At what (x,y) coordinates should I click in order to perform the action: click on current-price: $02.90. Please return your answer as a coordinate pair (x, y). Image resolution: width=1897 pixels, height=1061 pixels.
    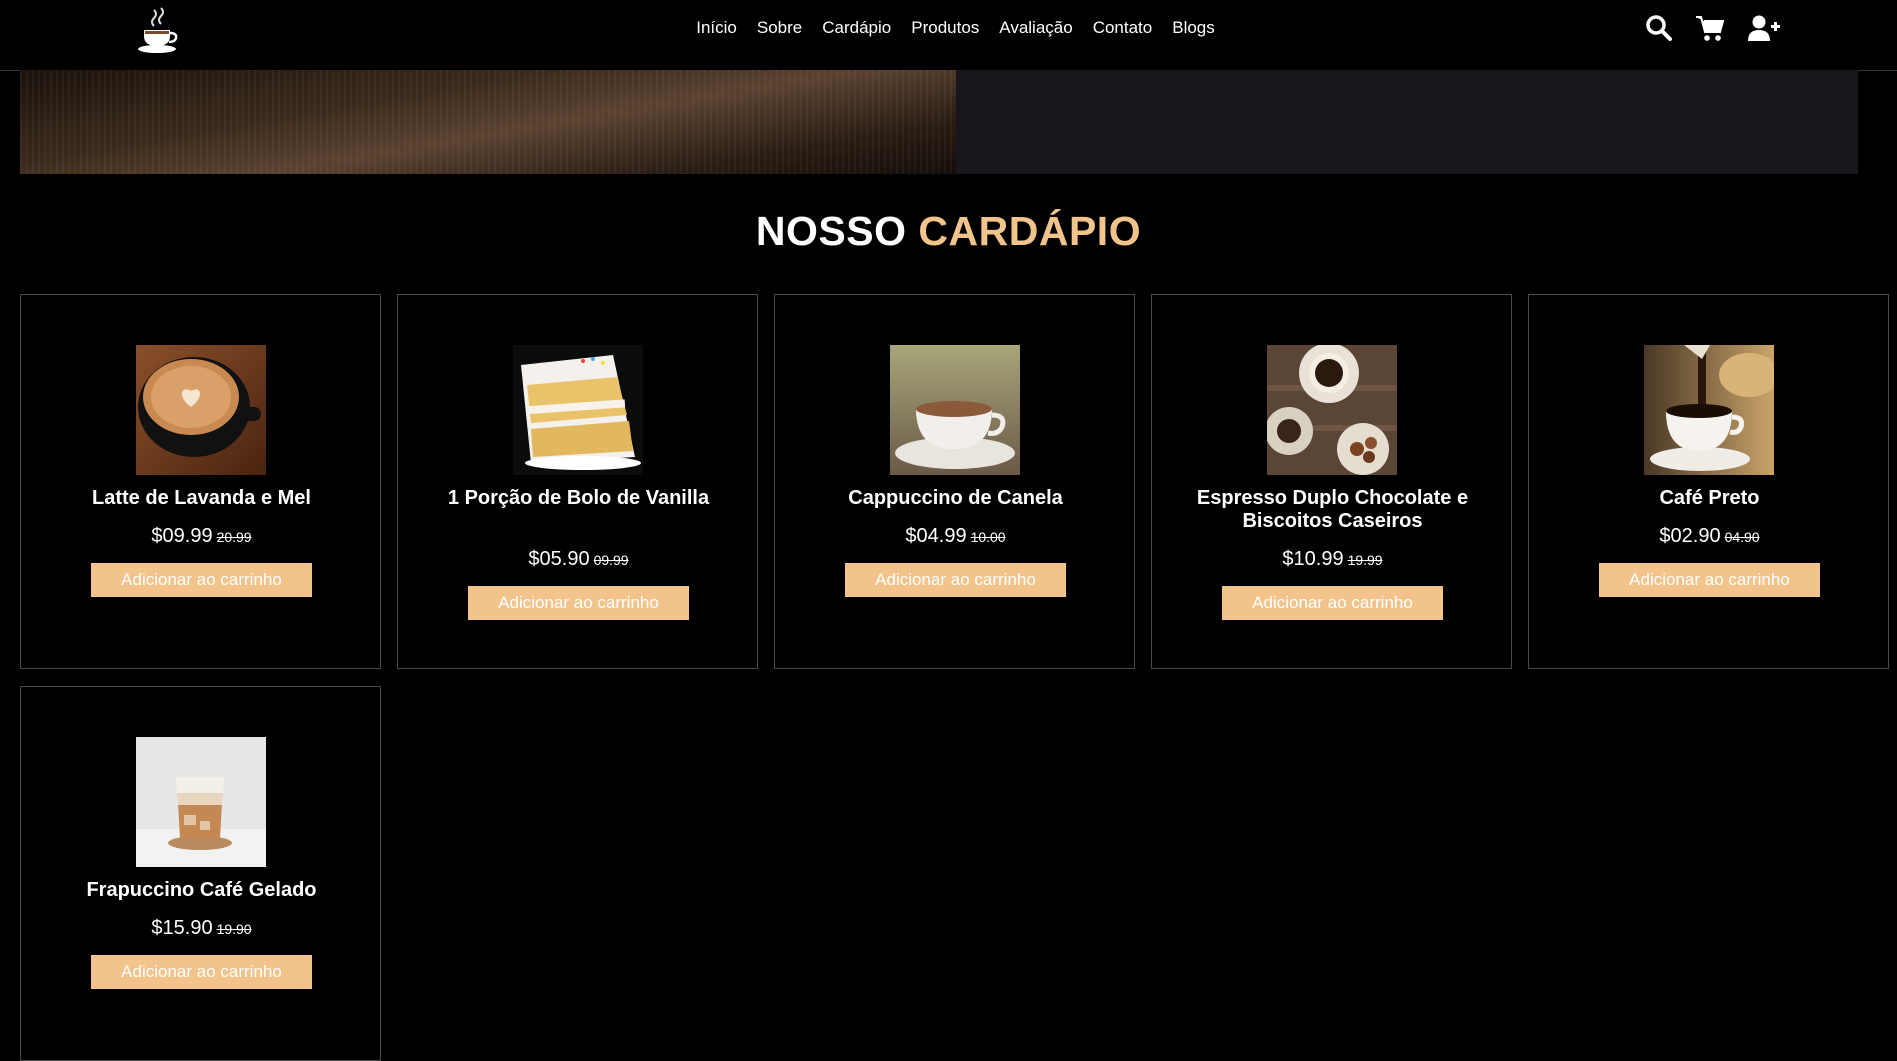
    Looking at the image, I should click on (1690, 536).